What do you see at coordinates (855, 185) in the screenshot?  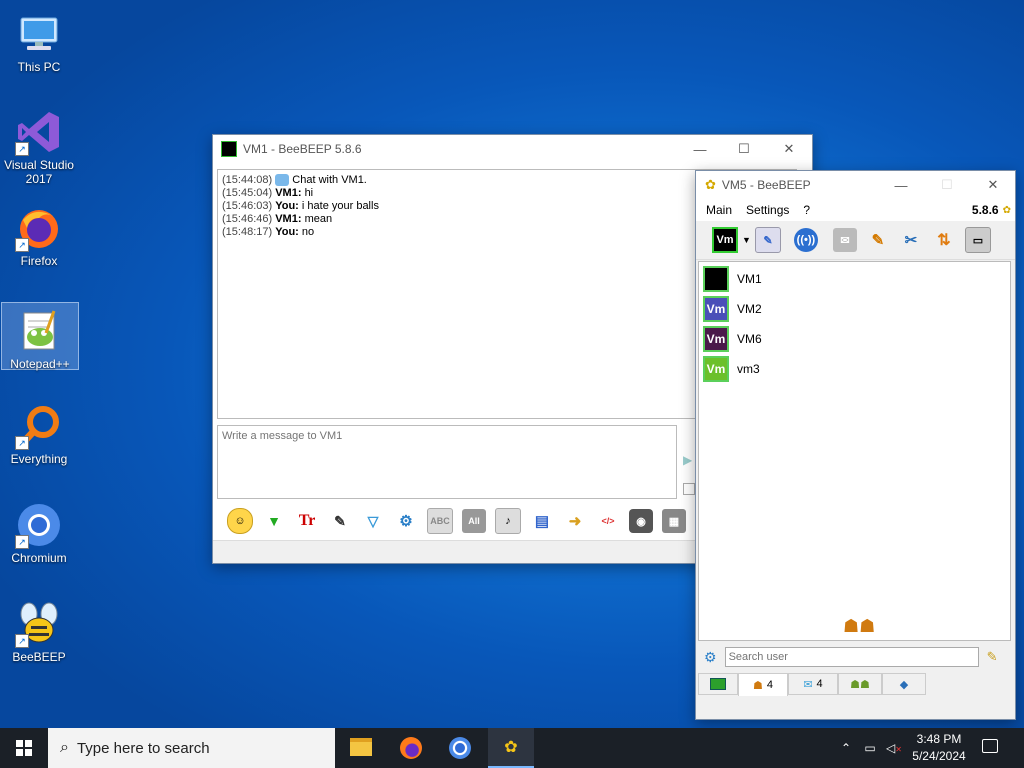 I see `main-window-titlebar: ✿ VM5 - BeeBEEP — ☐ ✕` at bounding box center [855, 185].